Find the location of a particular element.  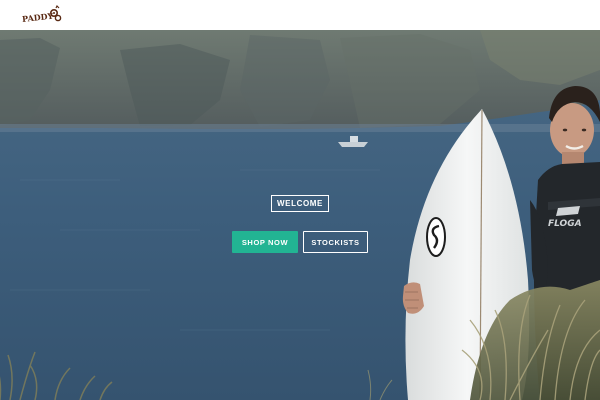

wetsuit-logo-text: FLOGA is located at coordinates (565, 224).